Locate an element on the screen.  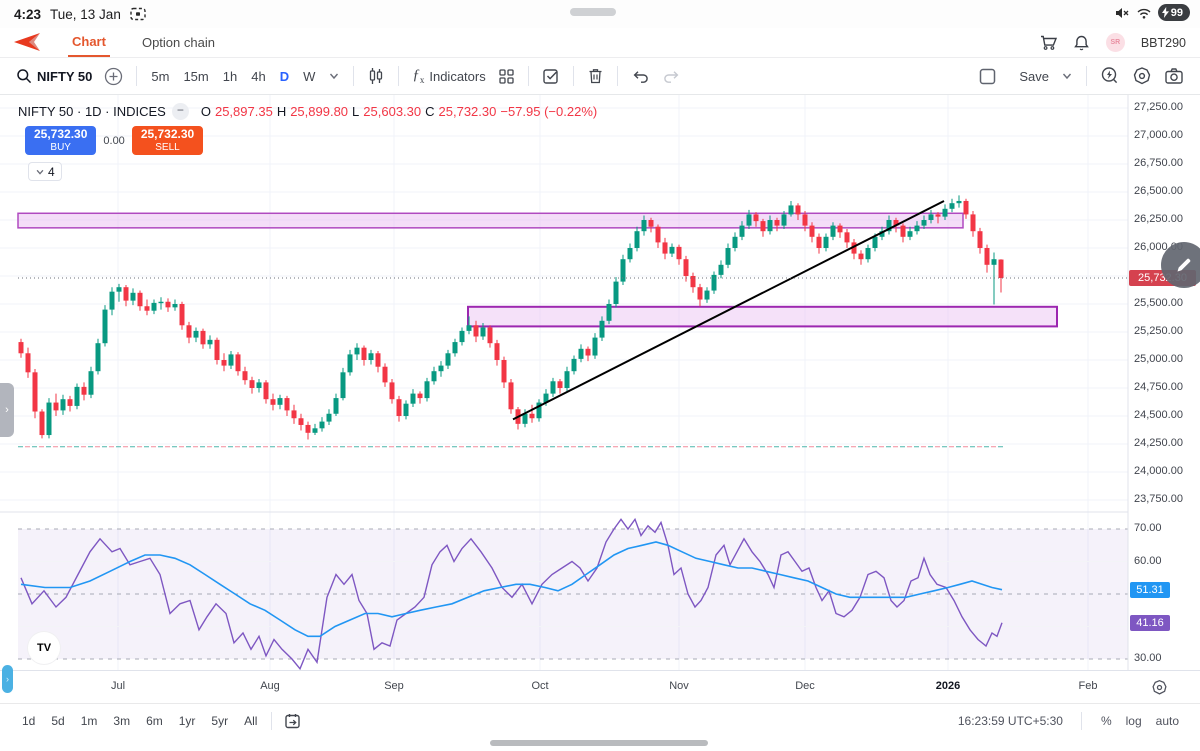
price-axis-label: 27,000.00 is located at coordinates (1158, 135).